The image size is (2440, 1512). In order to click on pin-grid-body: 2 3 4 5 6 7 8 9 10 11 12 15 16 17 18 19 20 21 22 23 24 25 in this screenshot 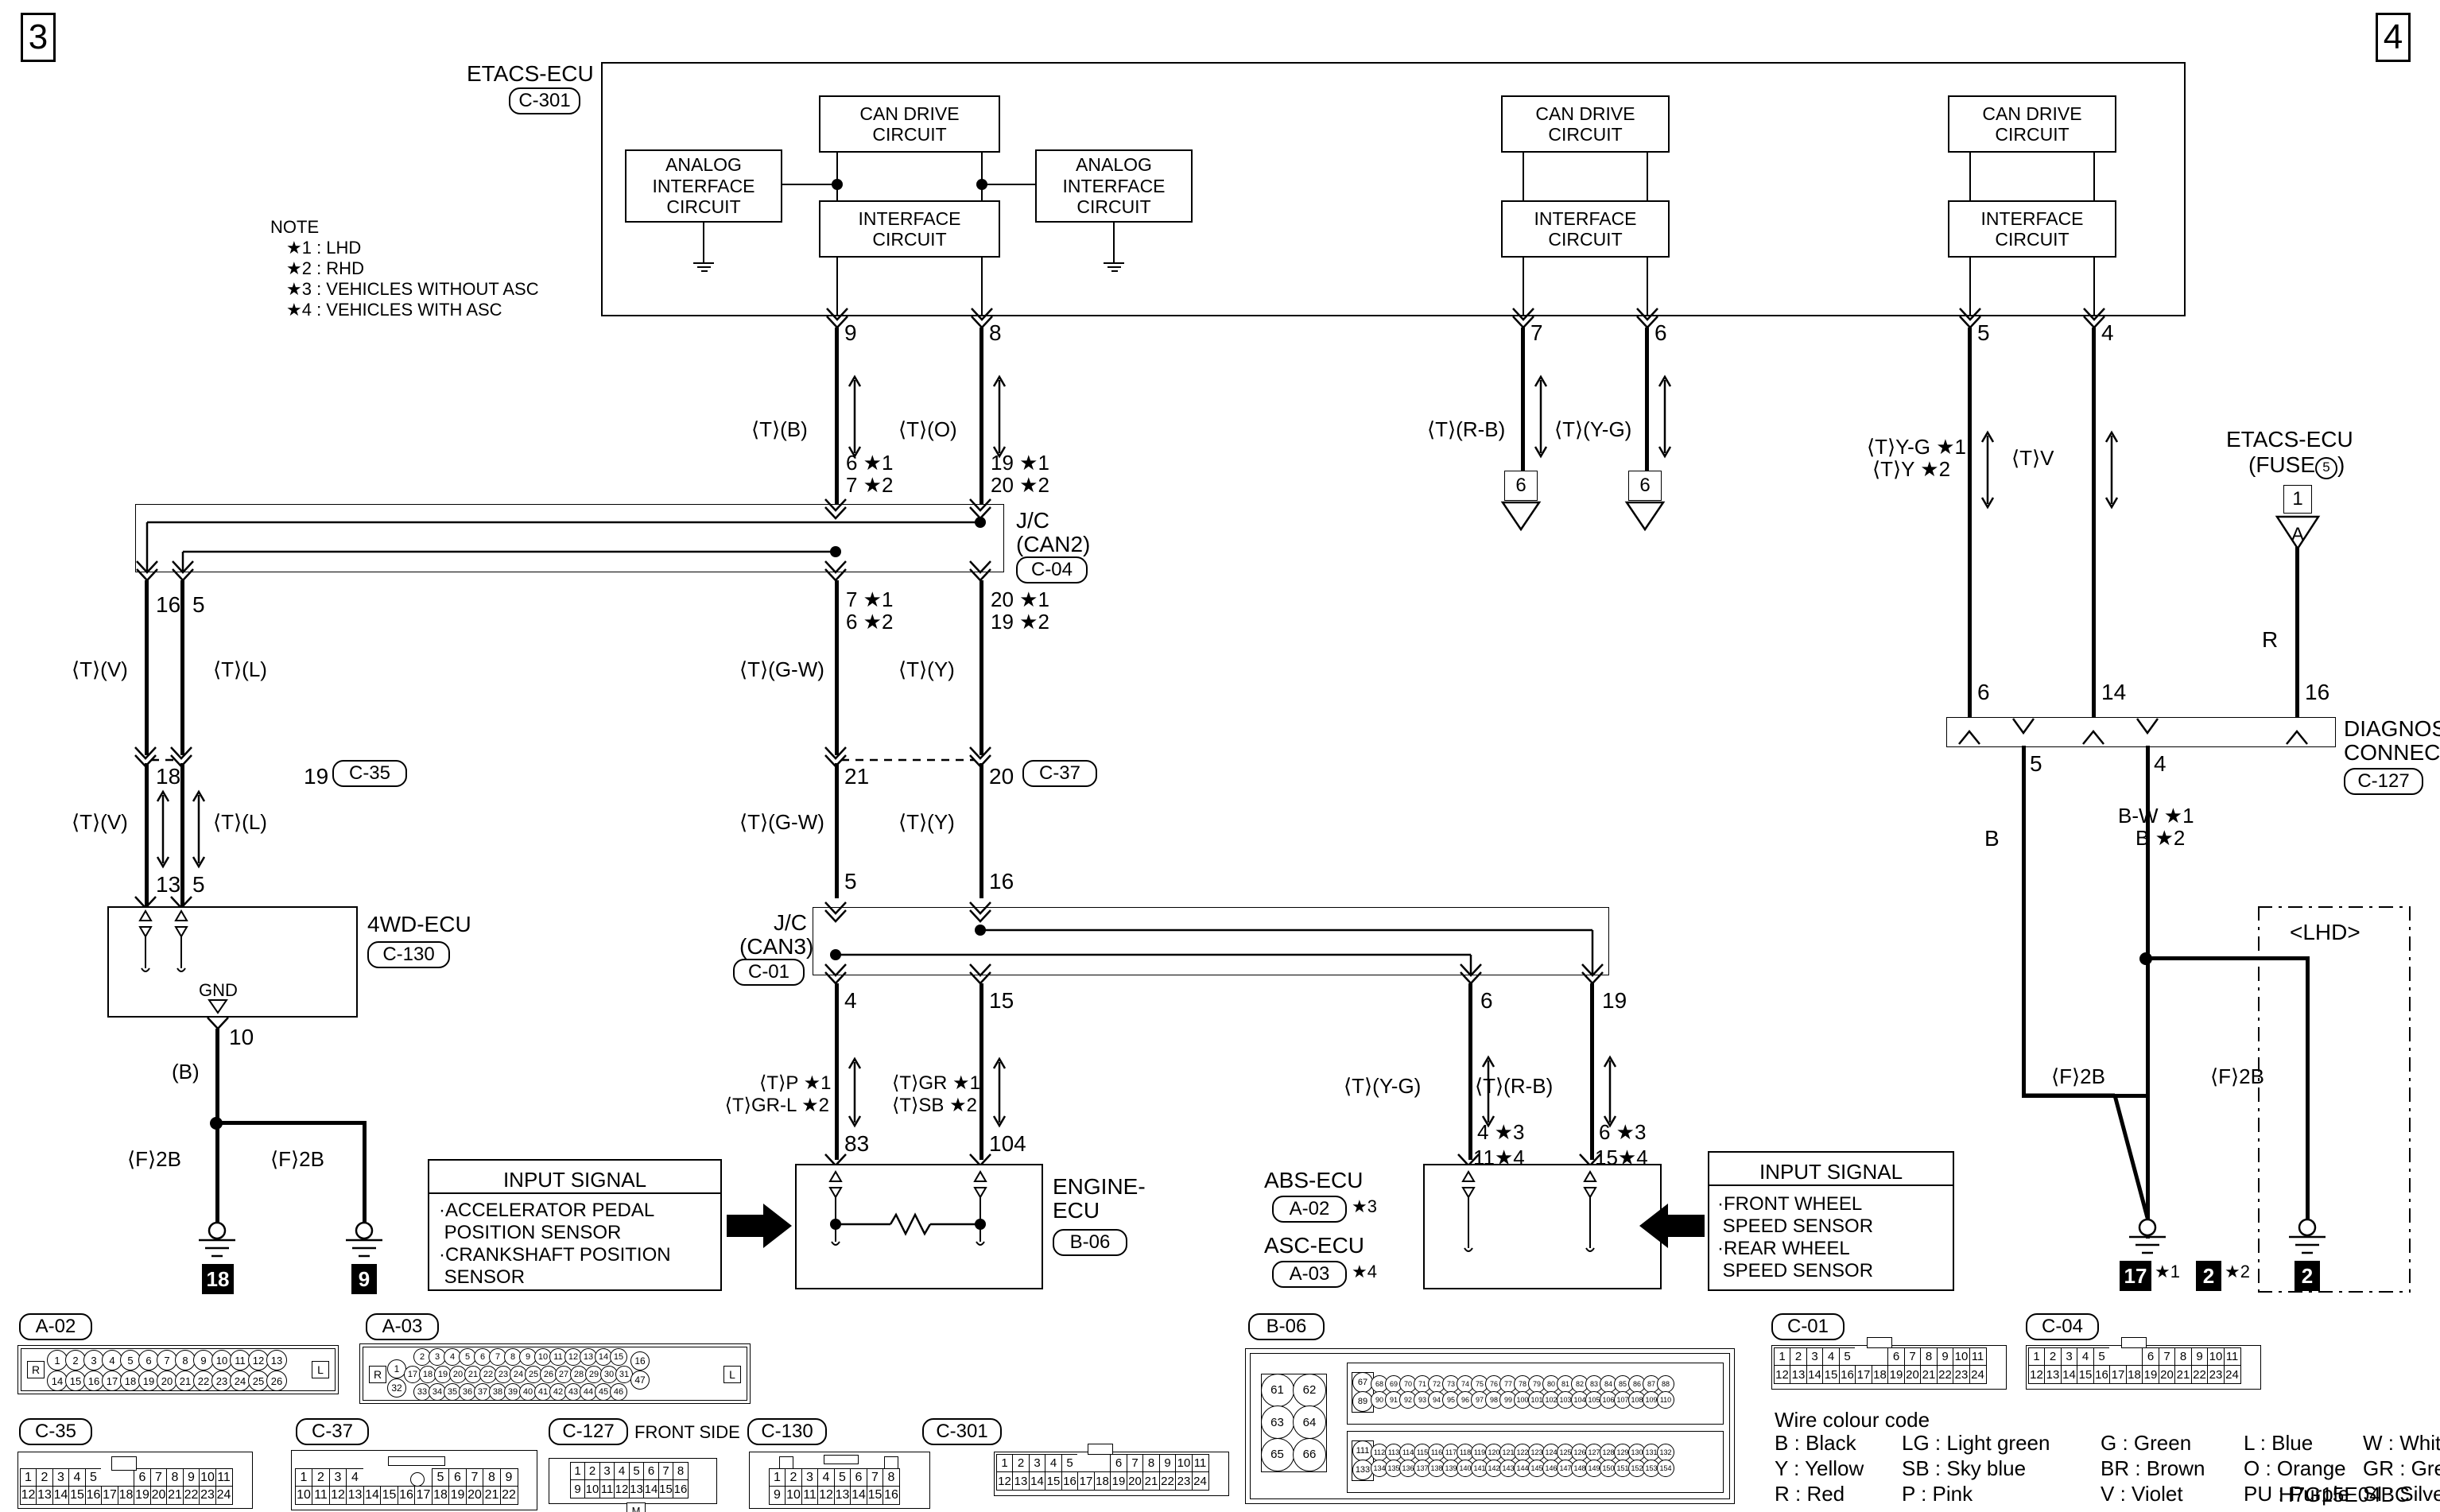, I will do `click(167, 1370)`.